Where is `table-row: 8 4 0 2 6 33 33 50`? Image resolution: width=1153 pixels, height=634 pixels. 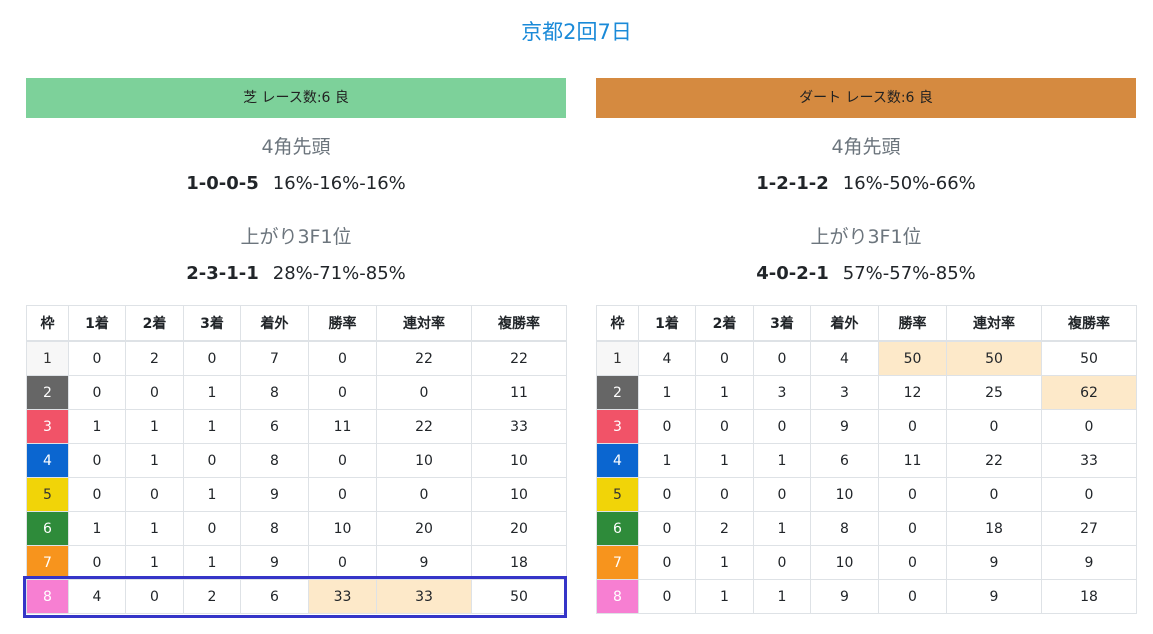 table-row: 8 4 0 2 6 33 33 50 is located at coordinates (296, 596).